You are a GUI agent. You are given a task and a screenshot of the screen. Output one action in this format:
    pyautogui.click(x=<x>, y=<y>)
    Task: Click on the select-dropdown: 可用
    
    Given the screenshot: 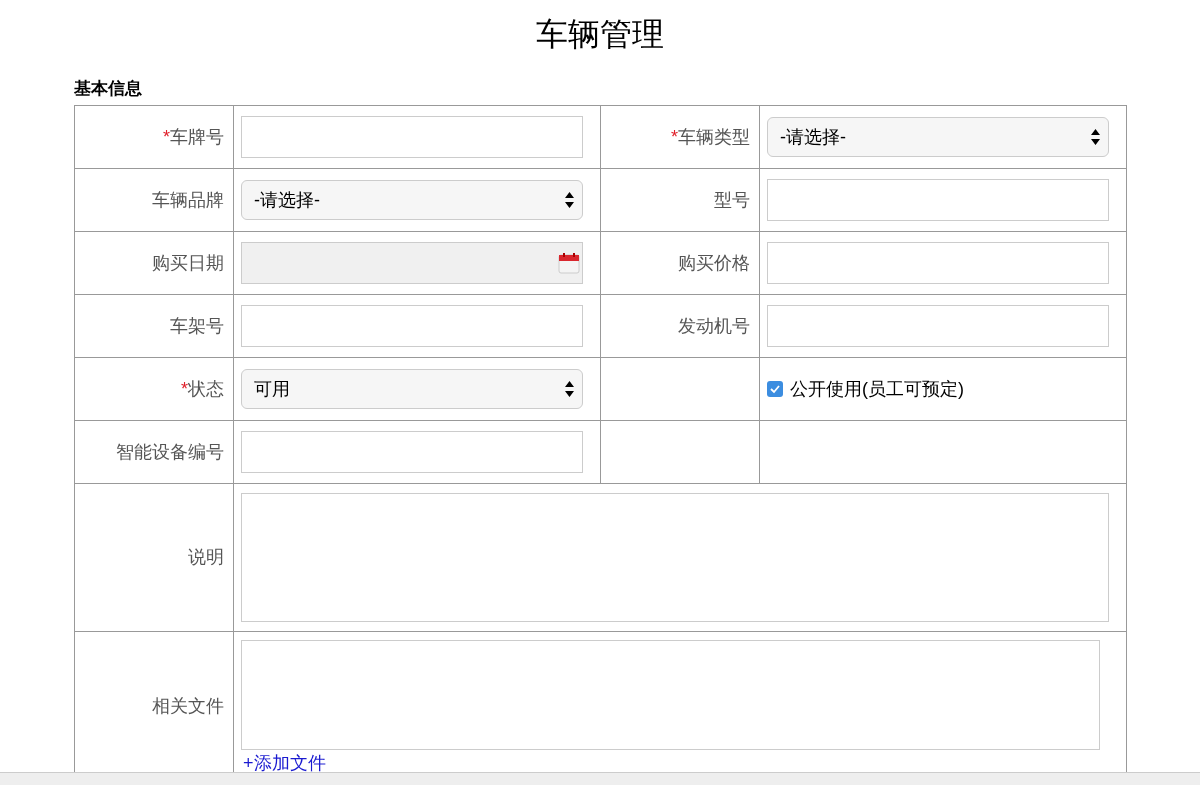 What is the action you would take?
    pyautogui.click(x=412, y=389)
    